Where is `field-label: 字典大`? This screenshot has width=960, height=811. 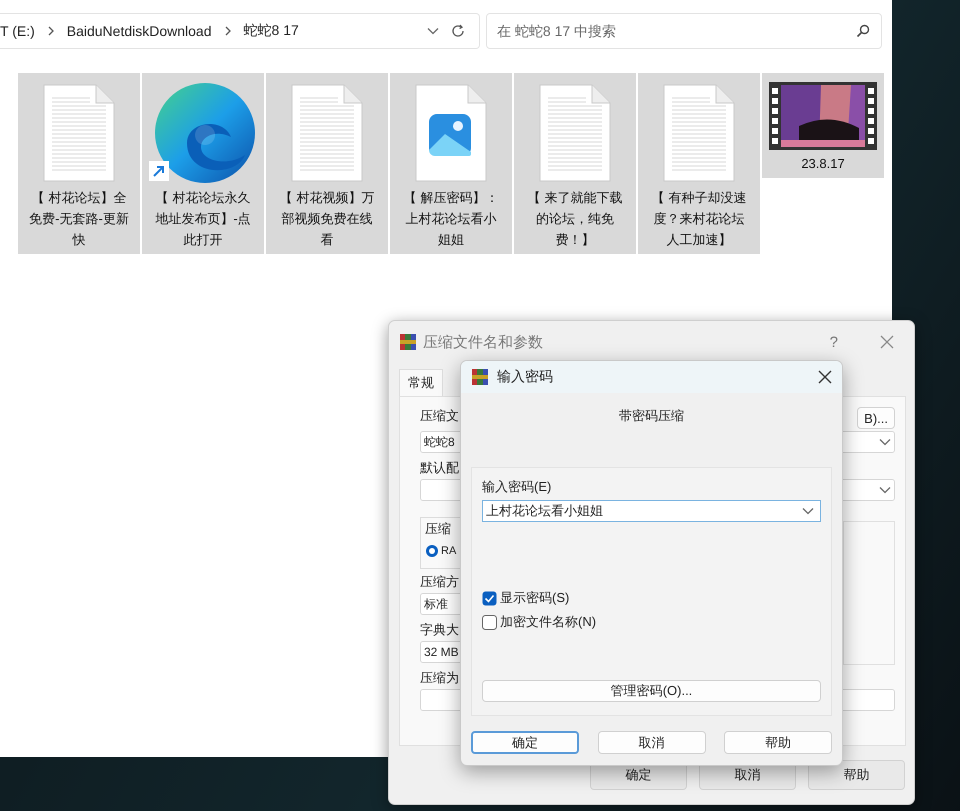 field-label: 字典大 is located at coordinates (439, 630).